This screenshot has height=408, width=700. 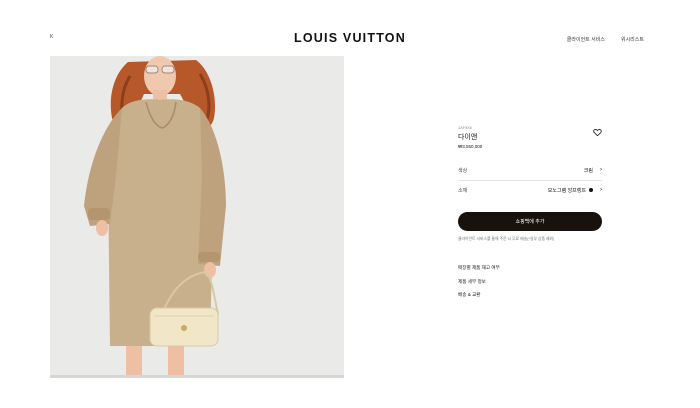 What do you see at coordinates (591, 190) in the screenshot?
I see `material-swatch` at bounding box center [591, 190].